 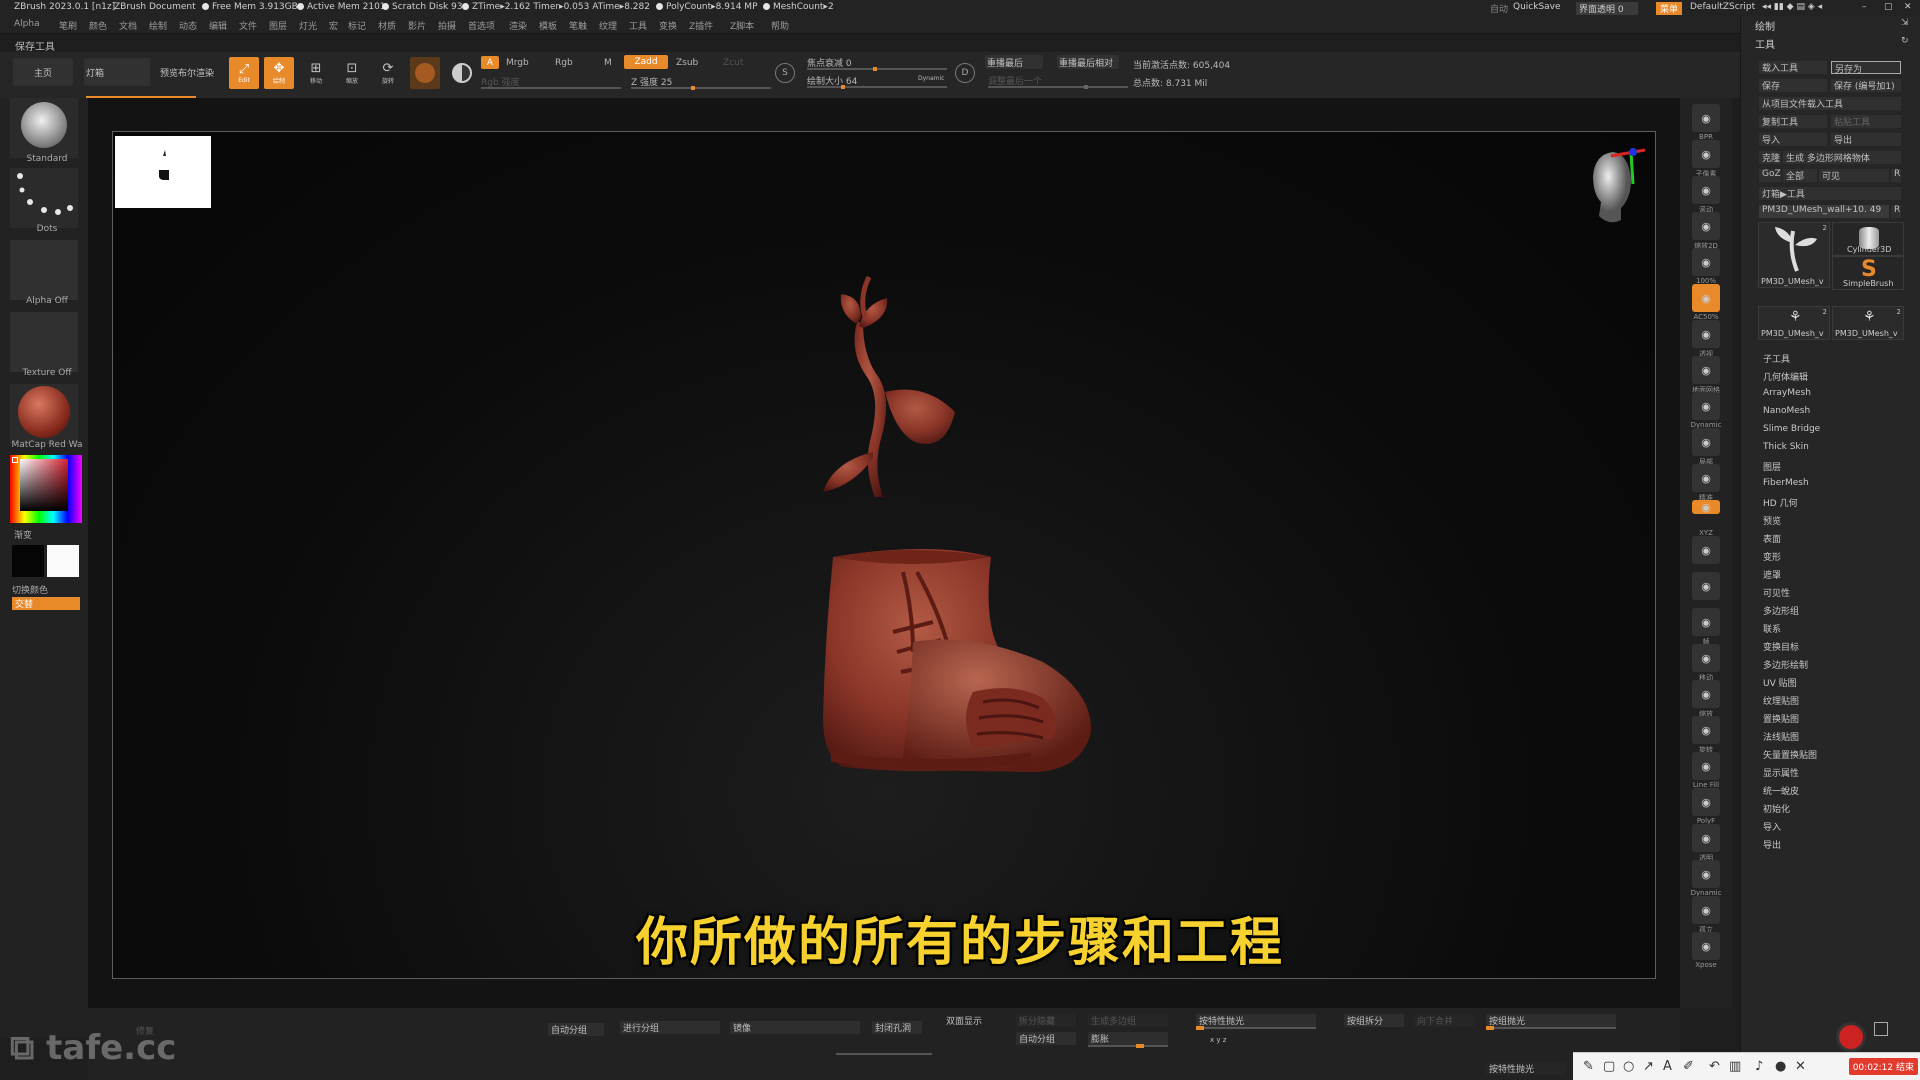 What do you see at coordinates (357, 25) in the screenshot?
I see `menu-item: 标记` at bounding box center [357, 25].